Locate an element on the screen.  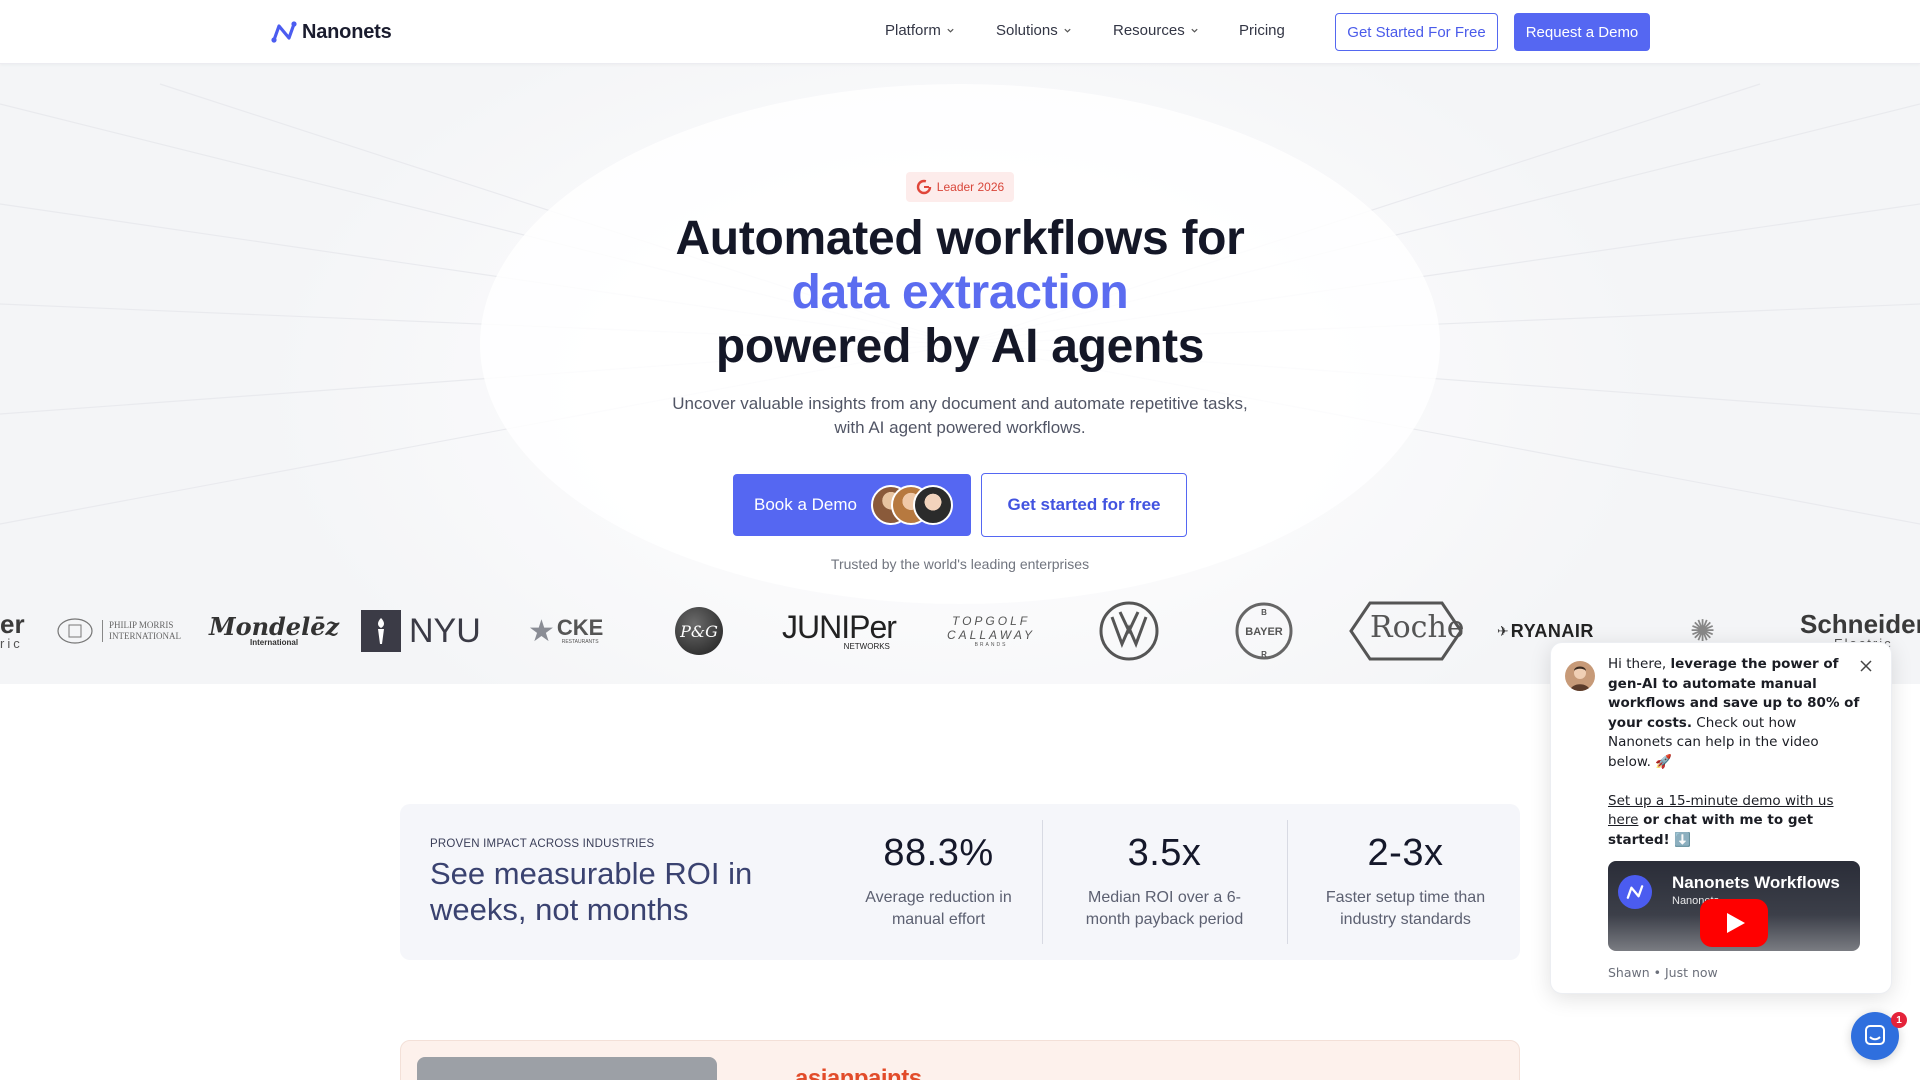
nanonets-logo-icon is located at coordinates (284, 32).